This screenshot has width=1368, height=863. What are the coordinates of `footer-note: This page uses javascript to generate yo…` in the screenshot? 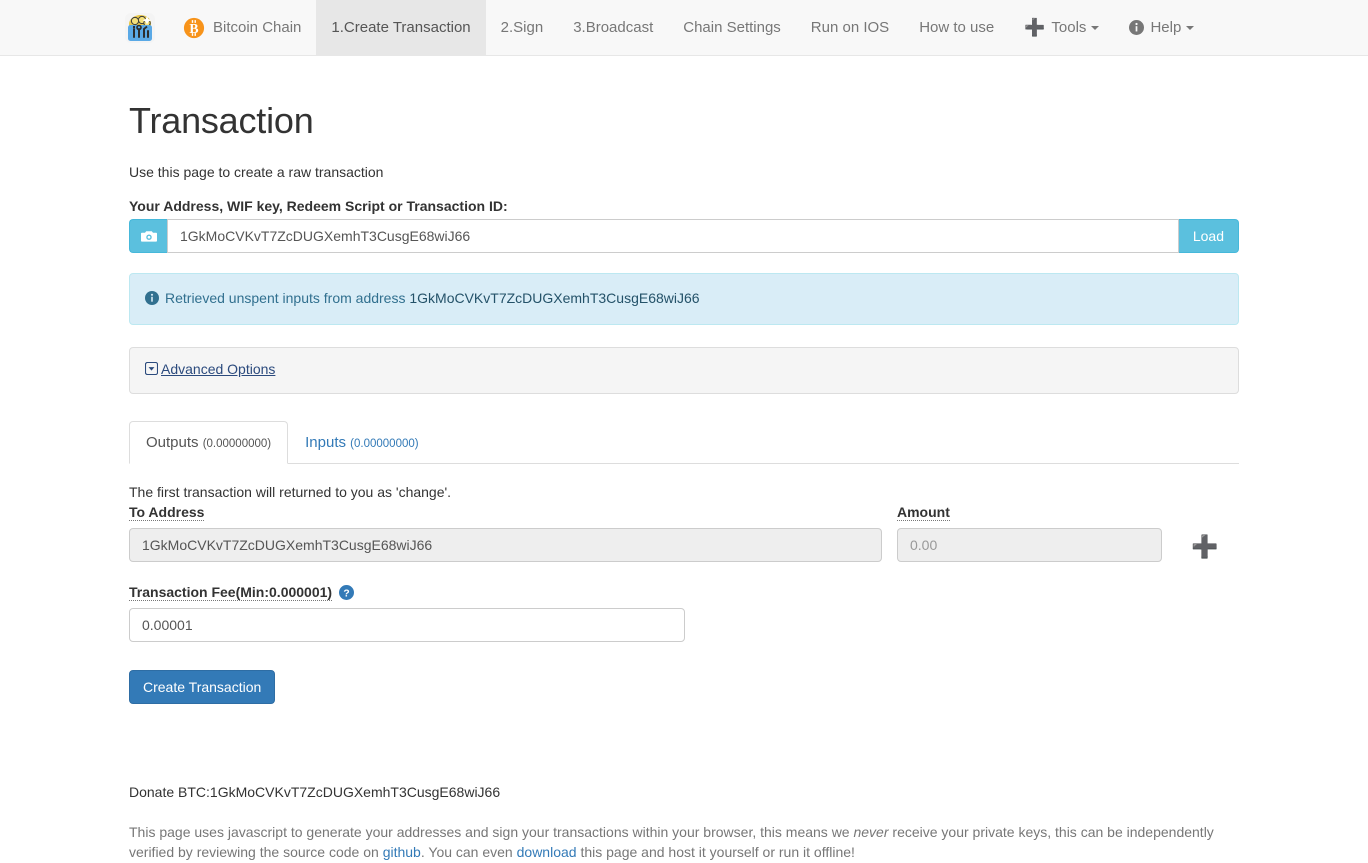 It's located at (684, 842).